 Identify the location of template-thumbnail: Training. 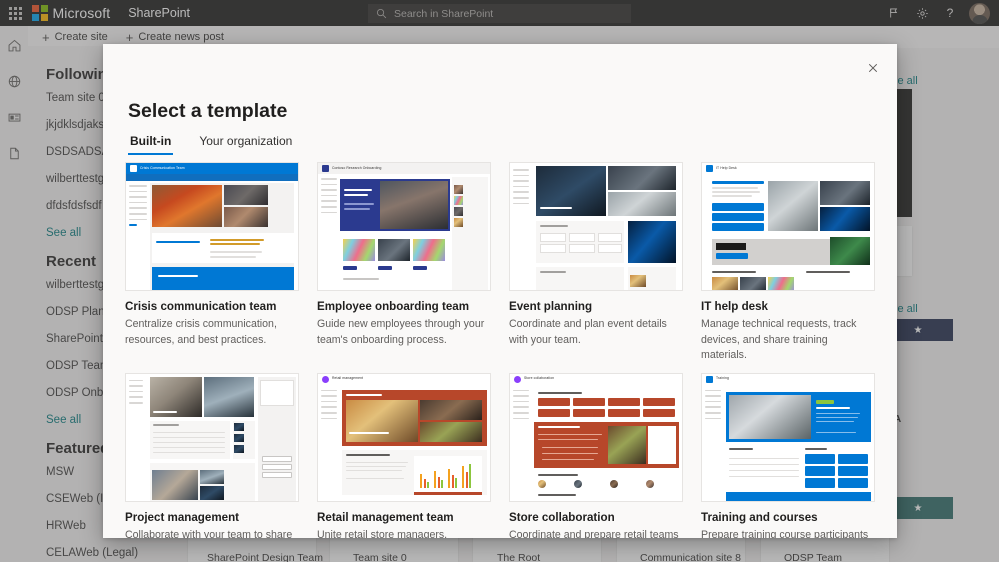
(788, 437).